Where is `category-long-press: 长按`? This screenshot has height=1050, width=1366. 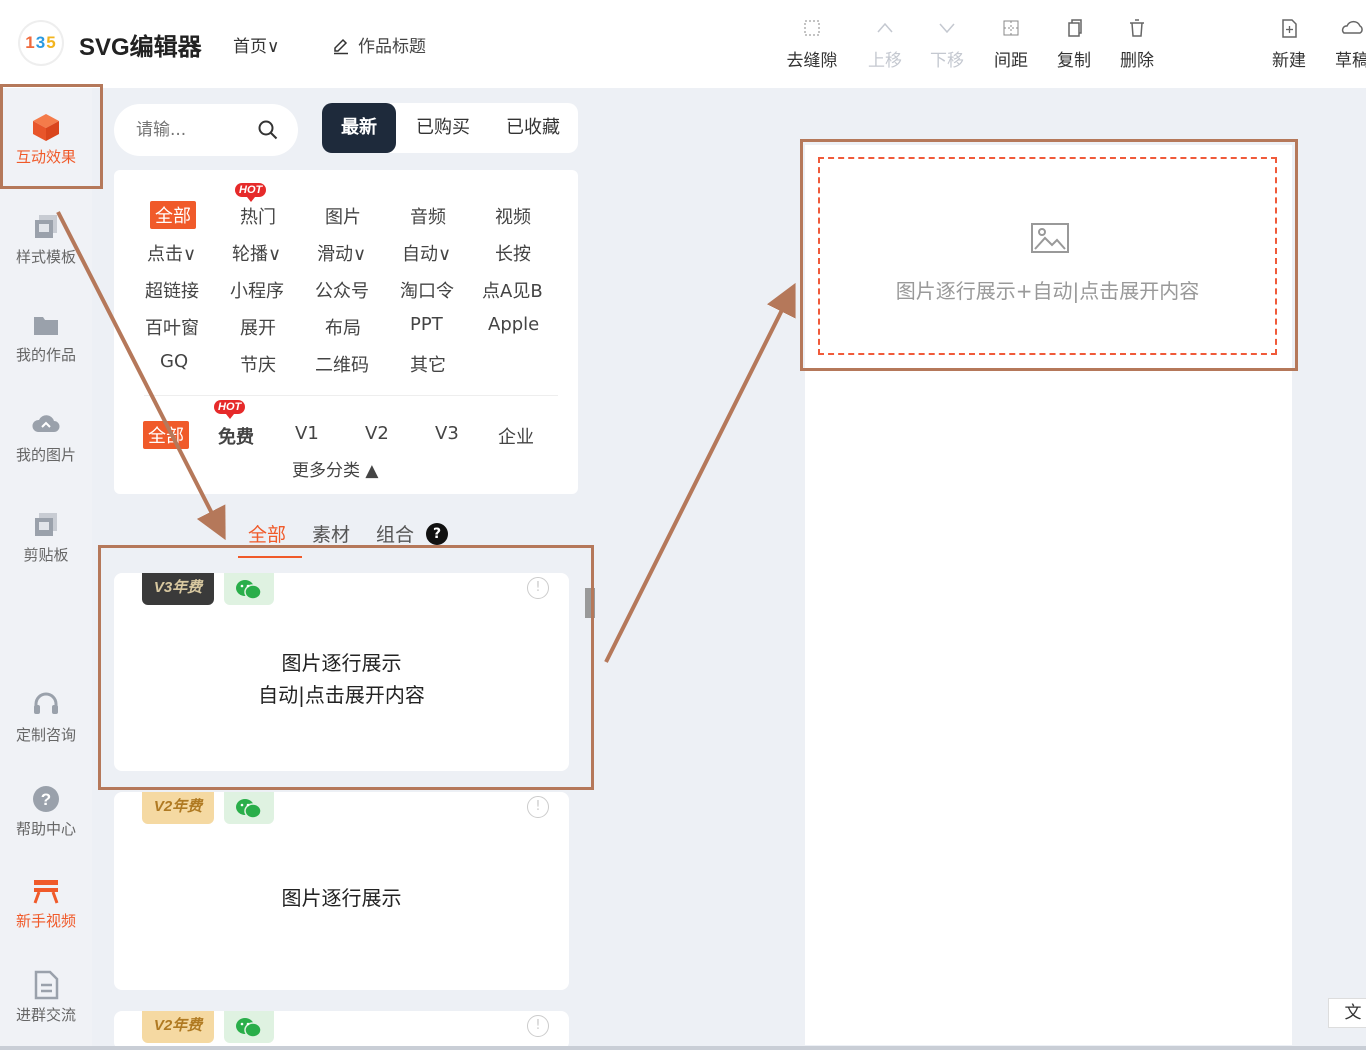 category-long-press: 长按 is located at coordinates (513, 253).